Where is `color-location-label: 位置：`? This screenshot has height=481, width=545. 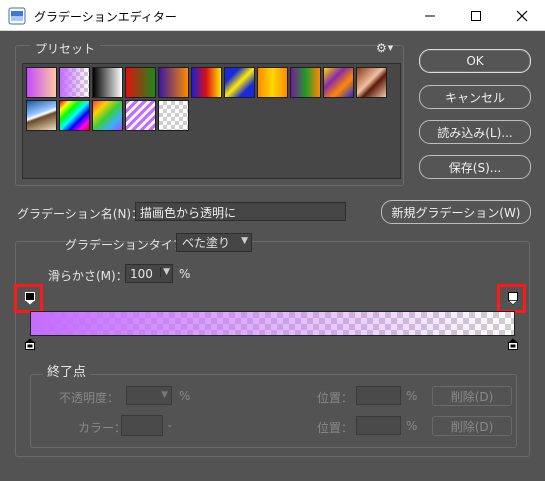
color-location-label: 位置： is located at coordinates (335, 428).